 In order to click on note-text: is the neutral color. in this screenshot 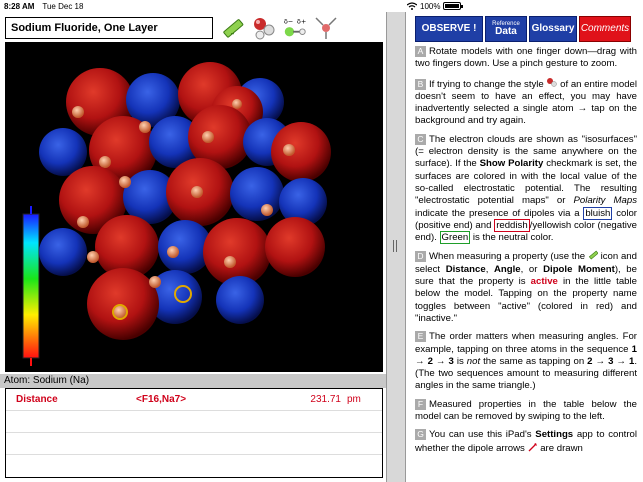, I will do `click(513, 238)`.